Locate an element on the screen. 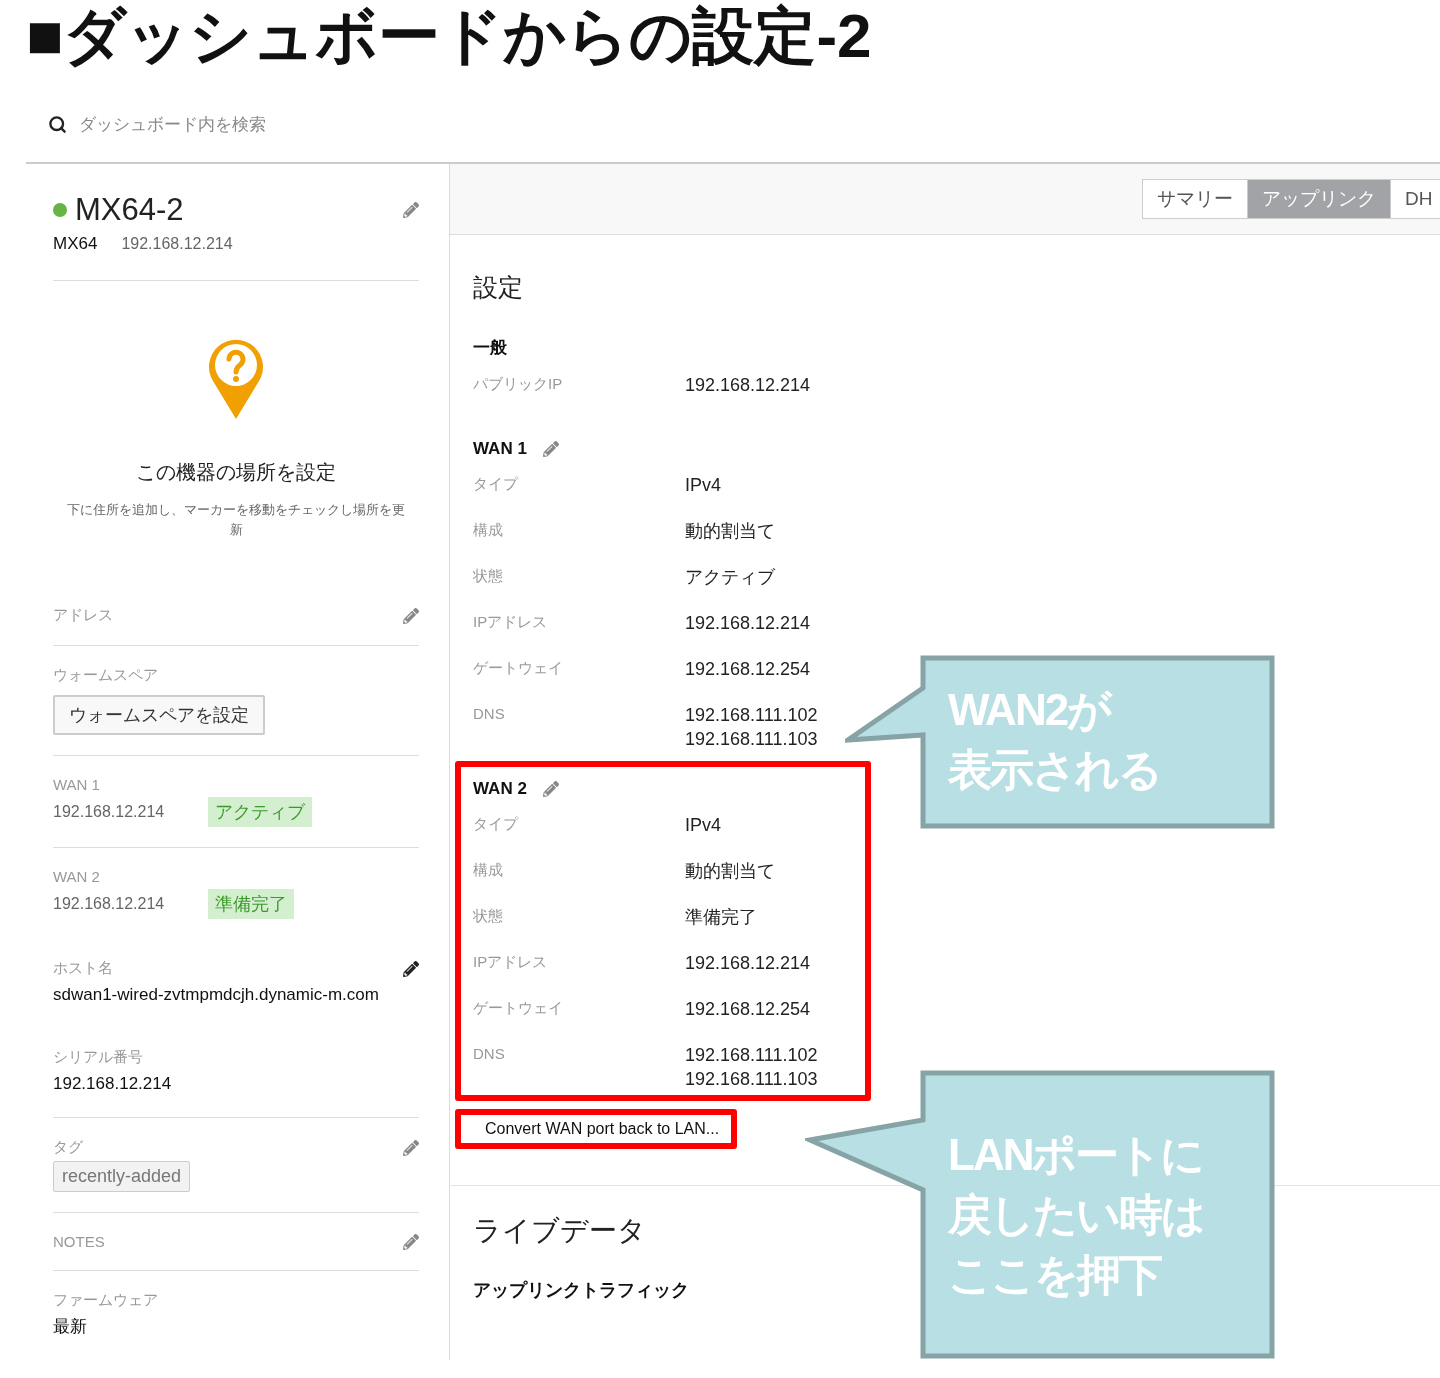  location-title: この機器の場所を設定 is located at coordinates (236, 472).